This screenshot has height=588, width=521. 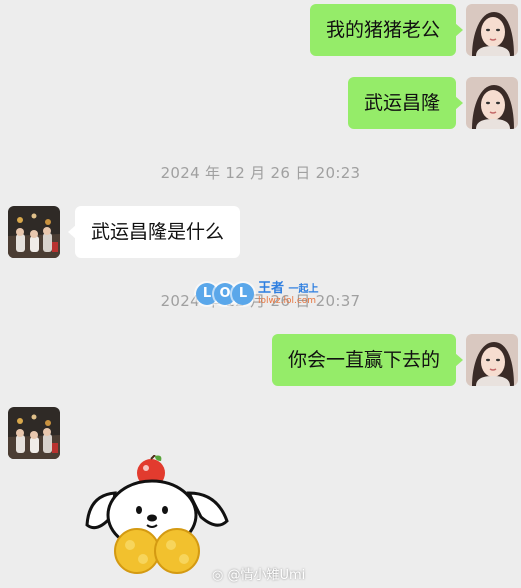 I want to click on dog-apple-sticker, so click(x=157, y=519).